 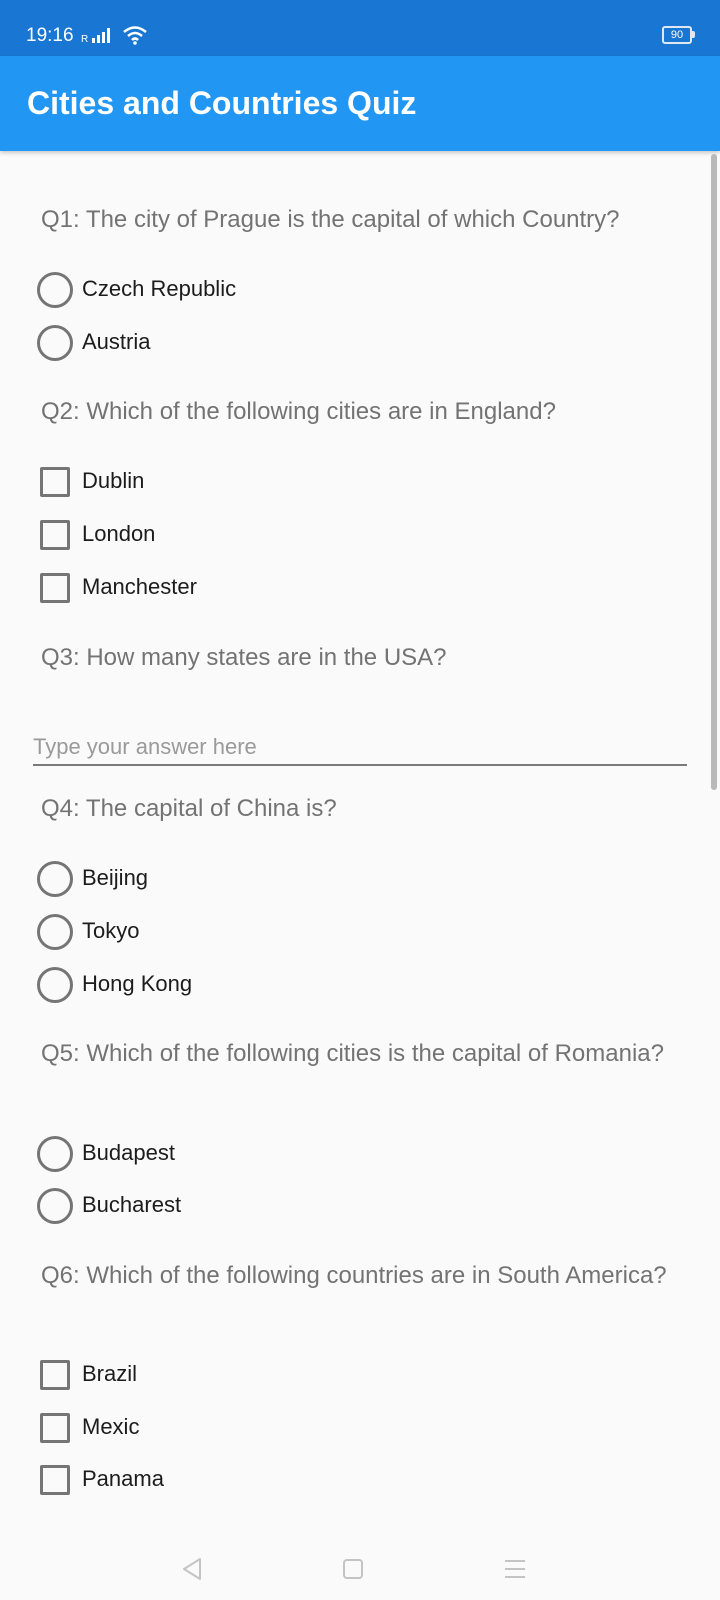 I want to click on question-3-text: Q3: How many states are in the USA?, so click(x=244, y=657).